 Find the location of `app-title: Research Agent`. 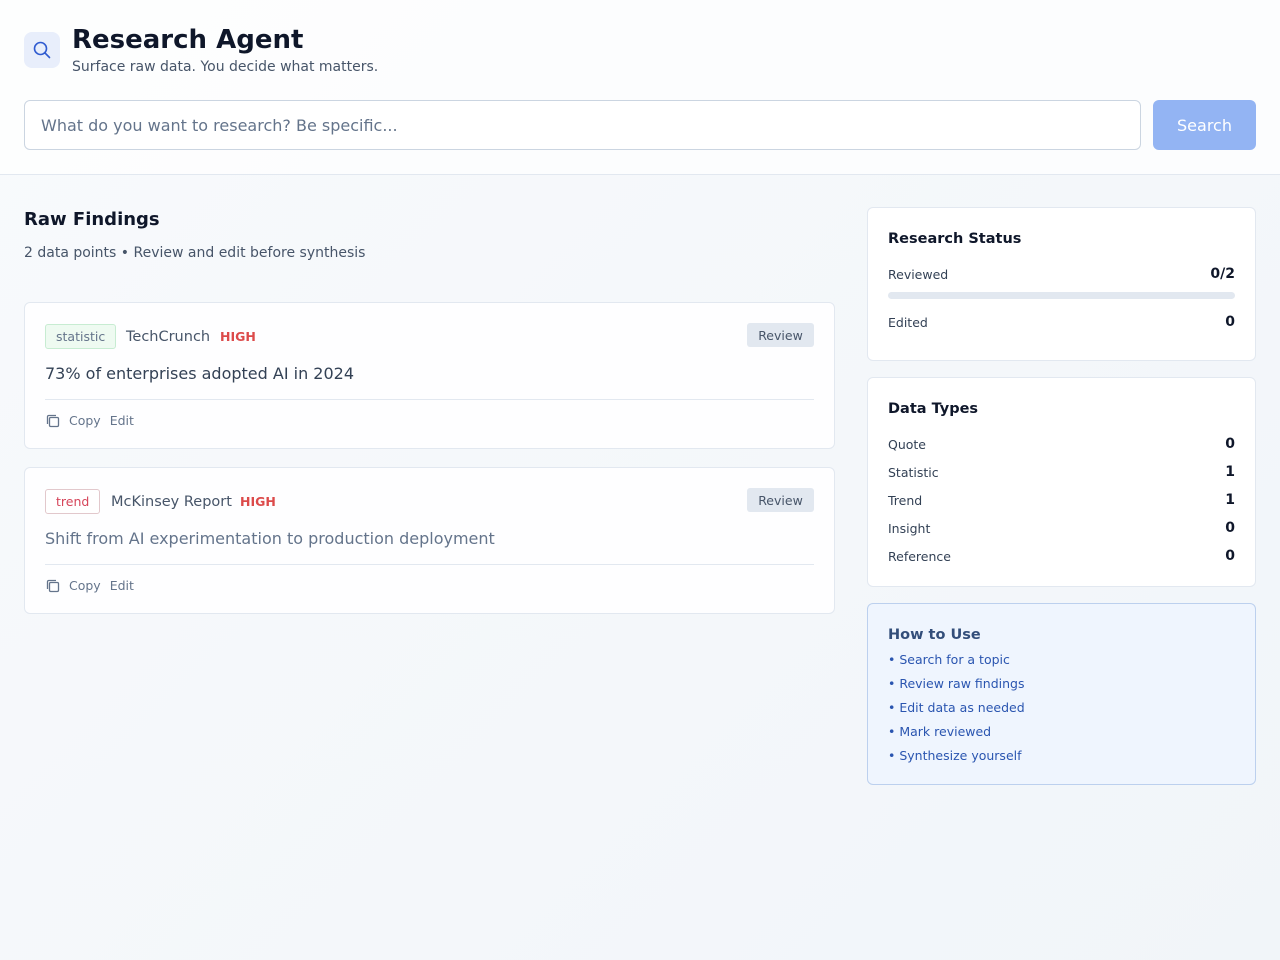

app-title: Research Agent is located at coordinates (188, 40).